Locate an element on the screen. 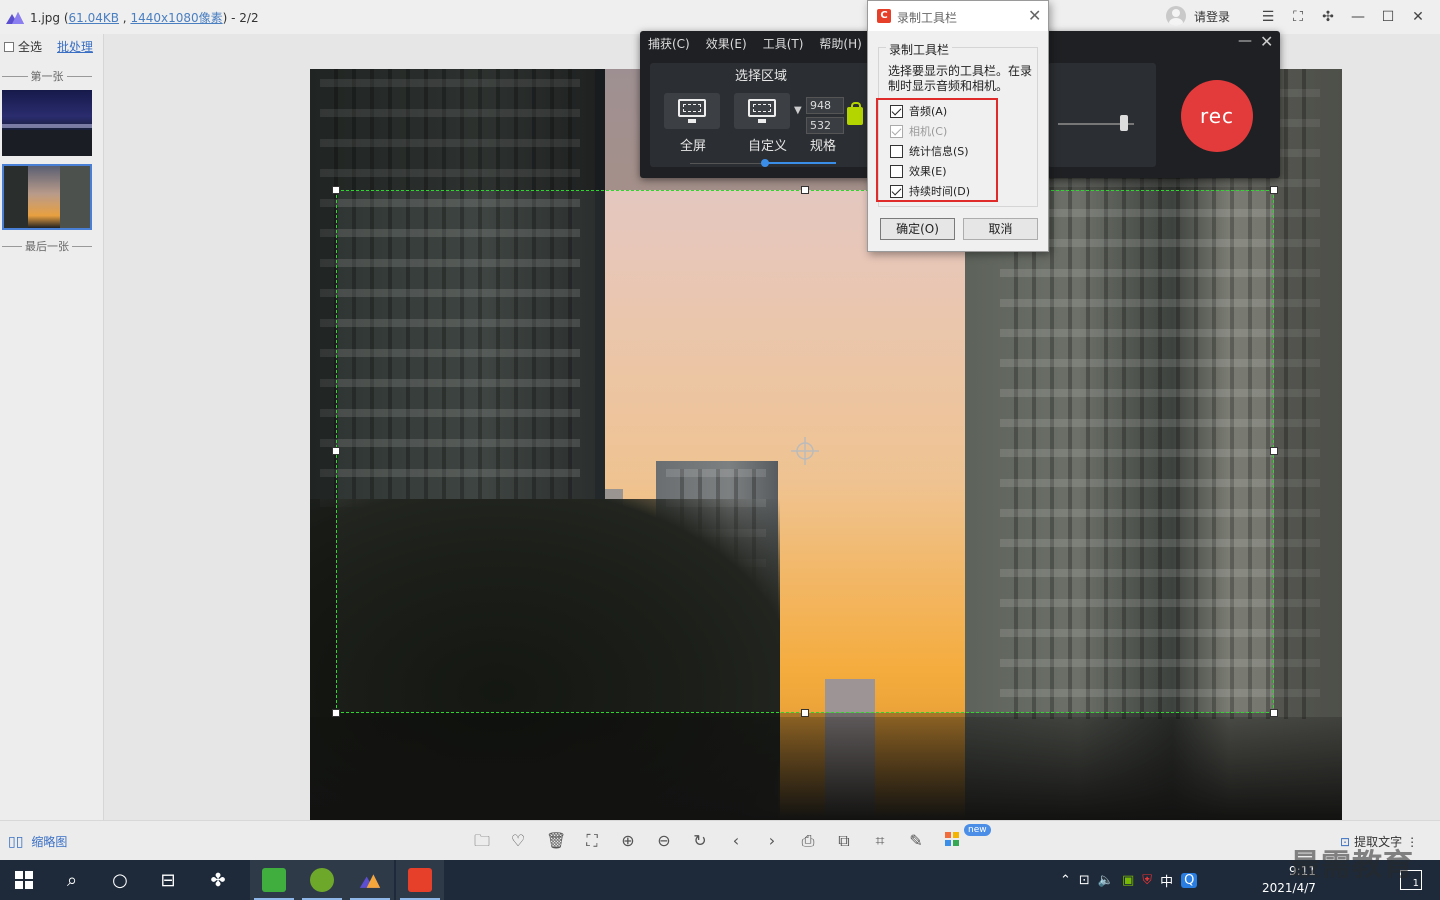  audio-checkbox: 音频(A) is located at coordinates (918, 111).